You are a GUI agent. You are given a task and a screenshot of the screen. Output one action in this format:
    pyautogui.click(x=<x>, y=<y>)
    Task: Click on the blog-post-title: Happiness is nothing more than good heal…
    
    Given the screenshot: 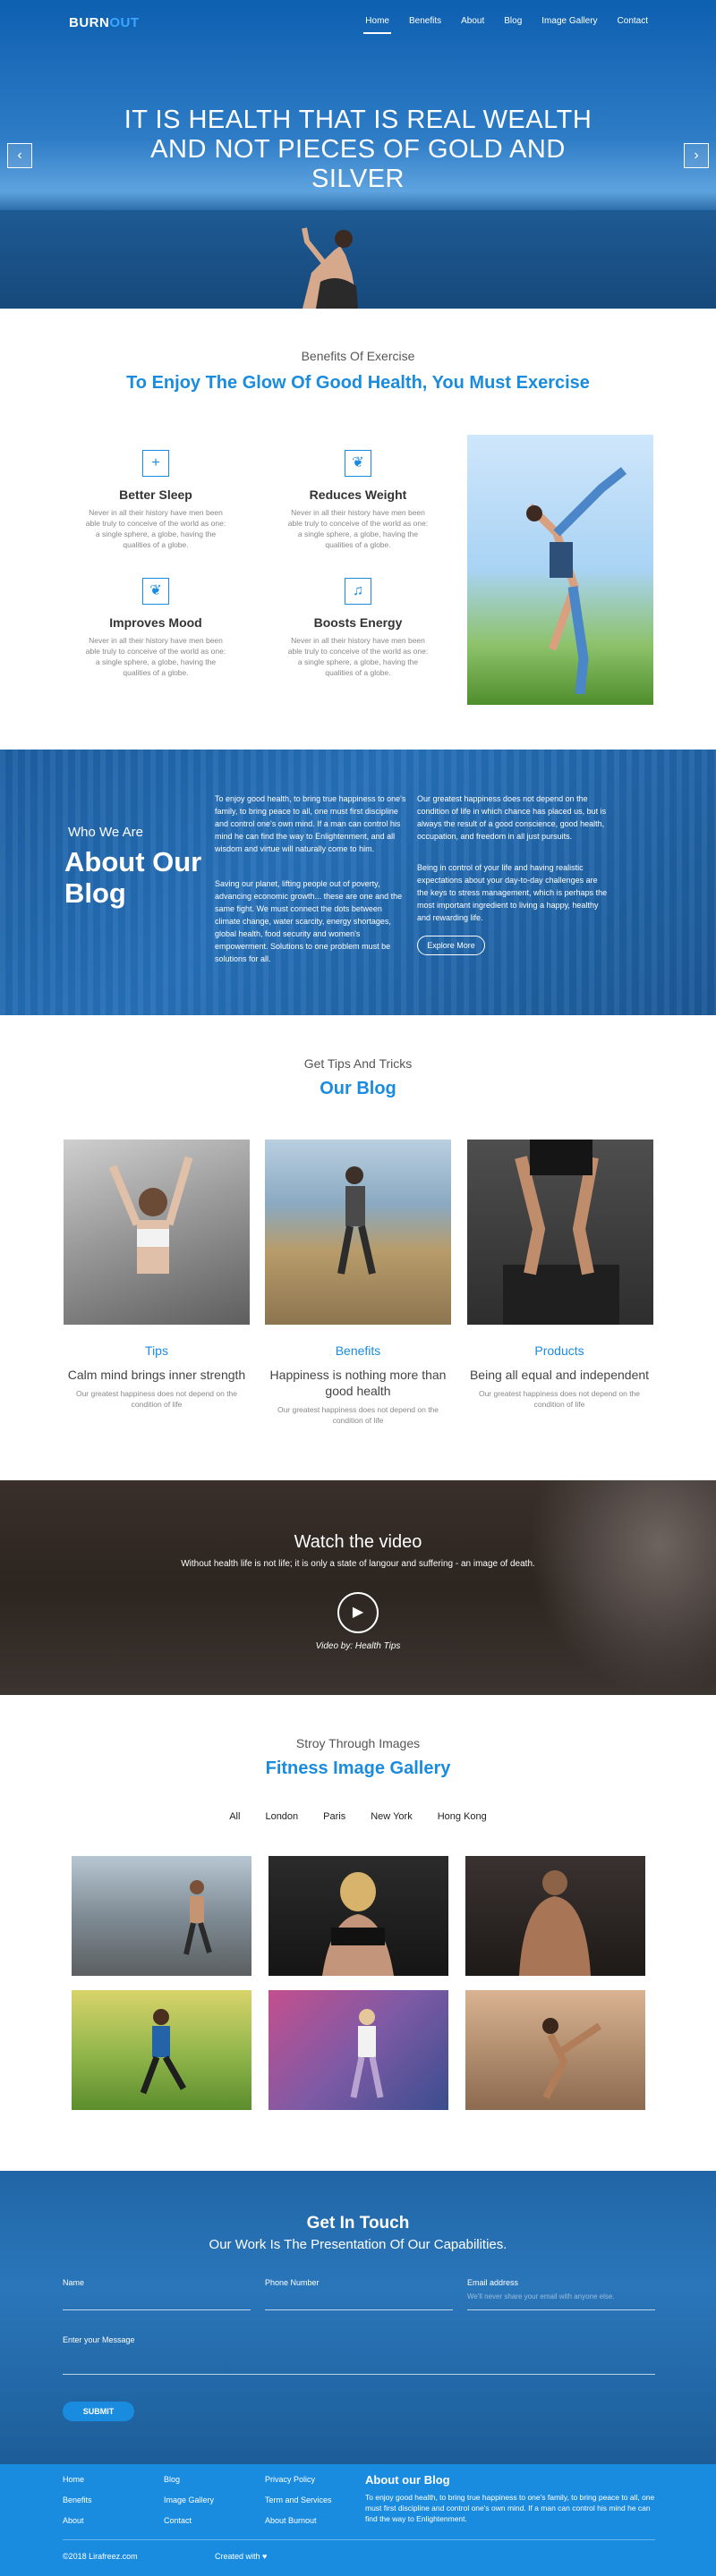 What is the action you would take?
    pyautogui.click(x=358, y=1383)
    